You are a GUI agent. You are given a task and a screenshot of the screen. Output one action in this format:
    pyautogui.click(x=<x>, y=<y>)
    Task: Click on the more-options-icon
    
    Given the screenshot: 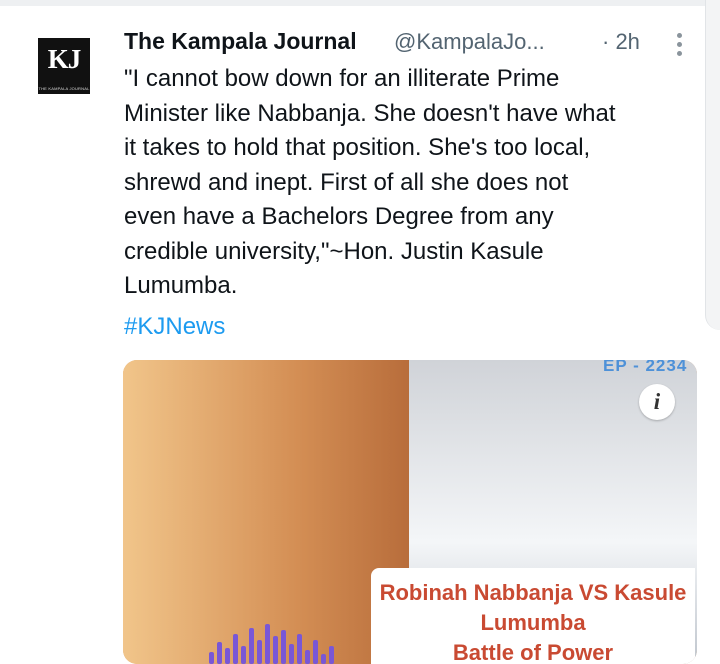 What is the action you would take?
    pyautogui.click(x=679, y=44)
    